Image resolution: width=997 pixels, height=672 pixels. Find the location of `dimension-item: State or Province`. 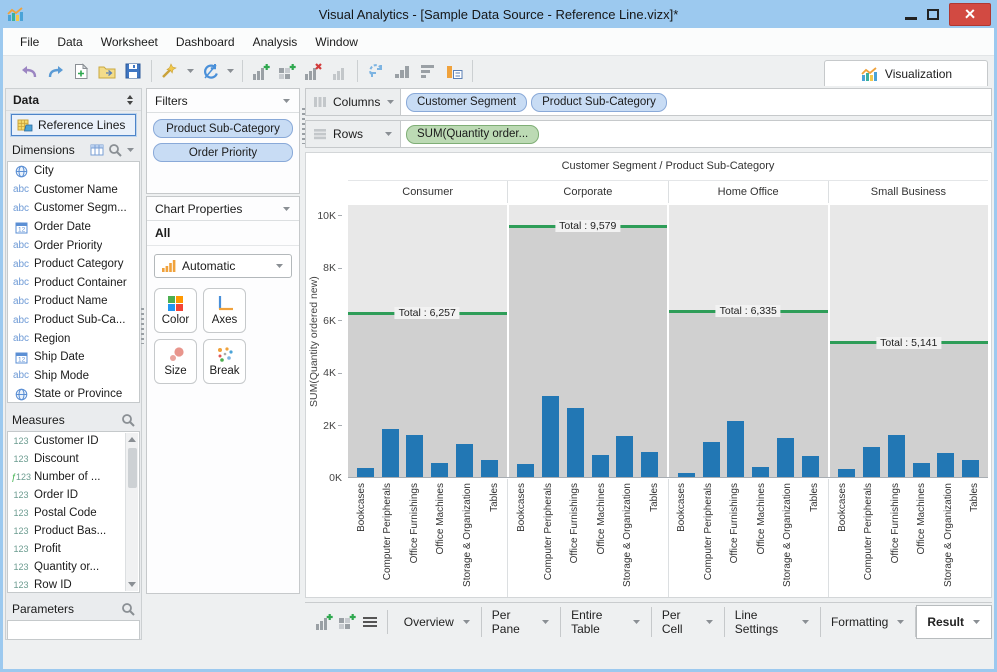

dimension-item: State or Province is located at coordinates (73, 394).